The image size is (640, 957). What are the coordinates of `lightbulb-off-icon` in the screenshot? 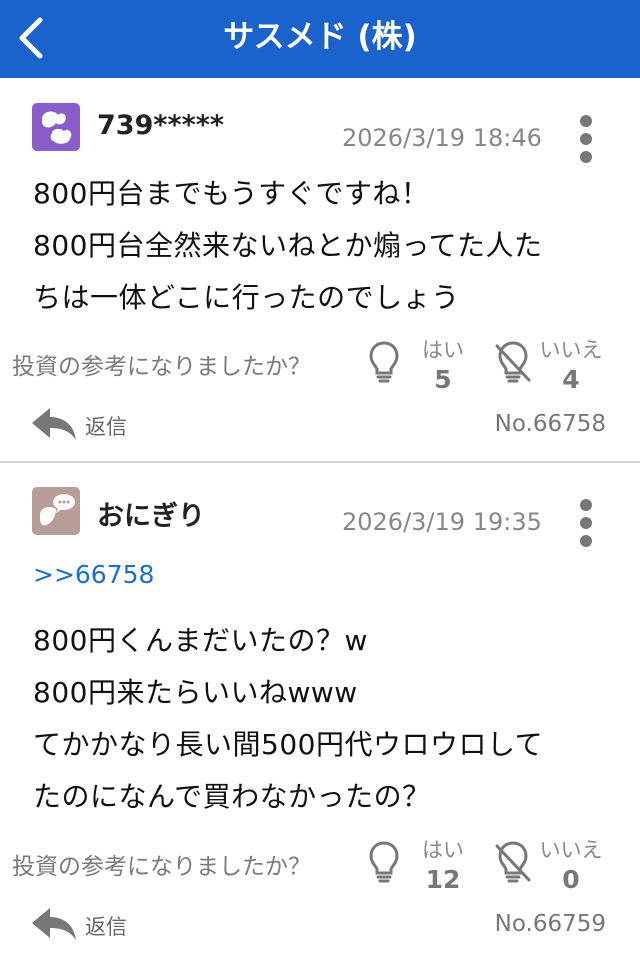 It's located at (513, 862).